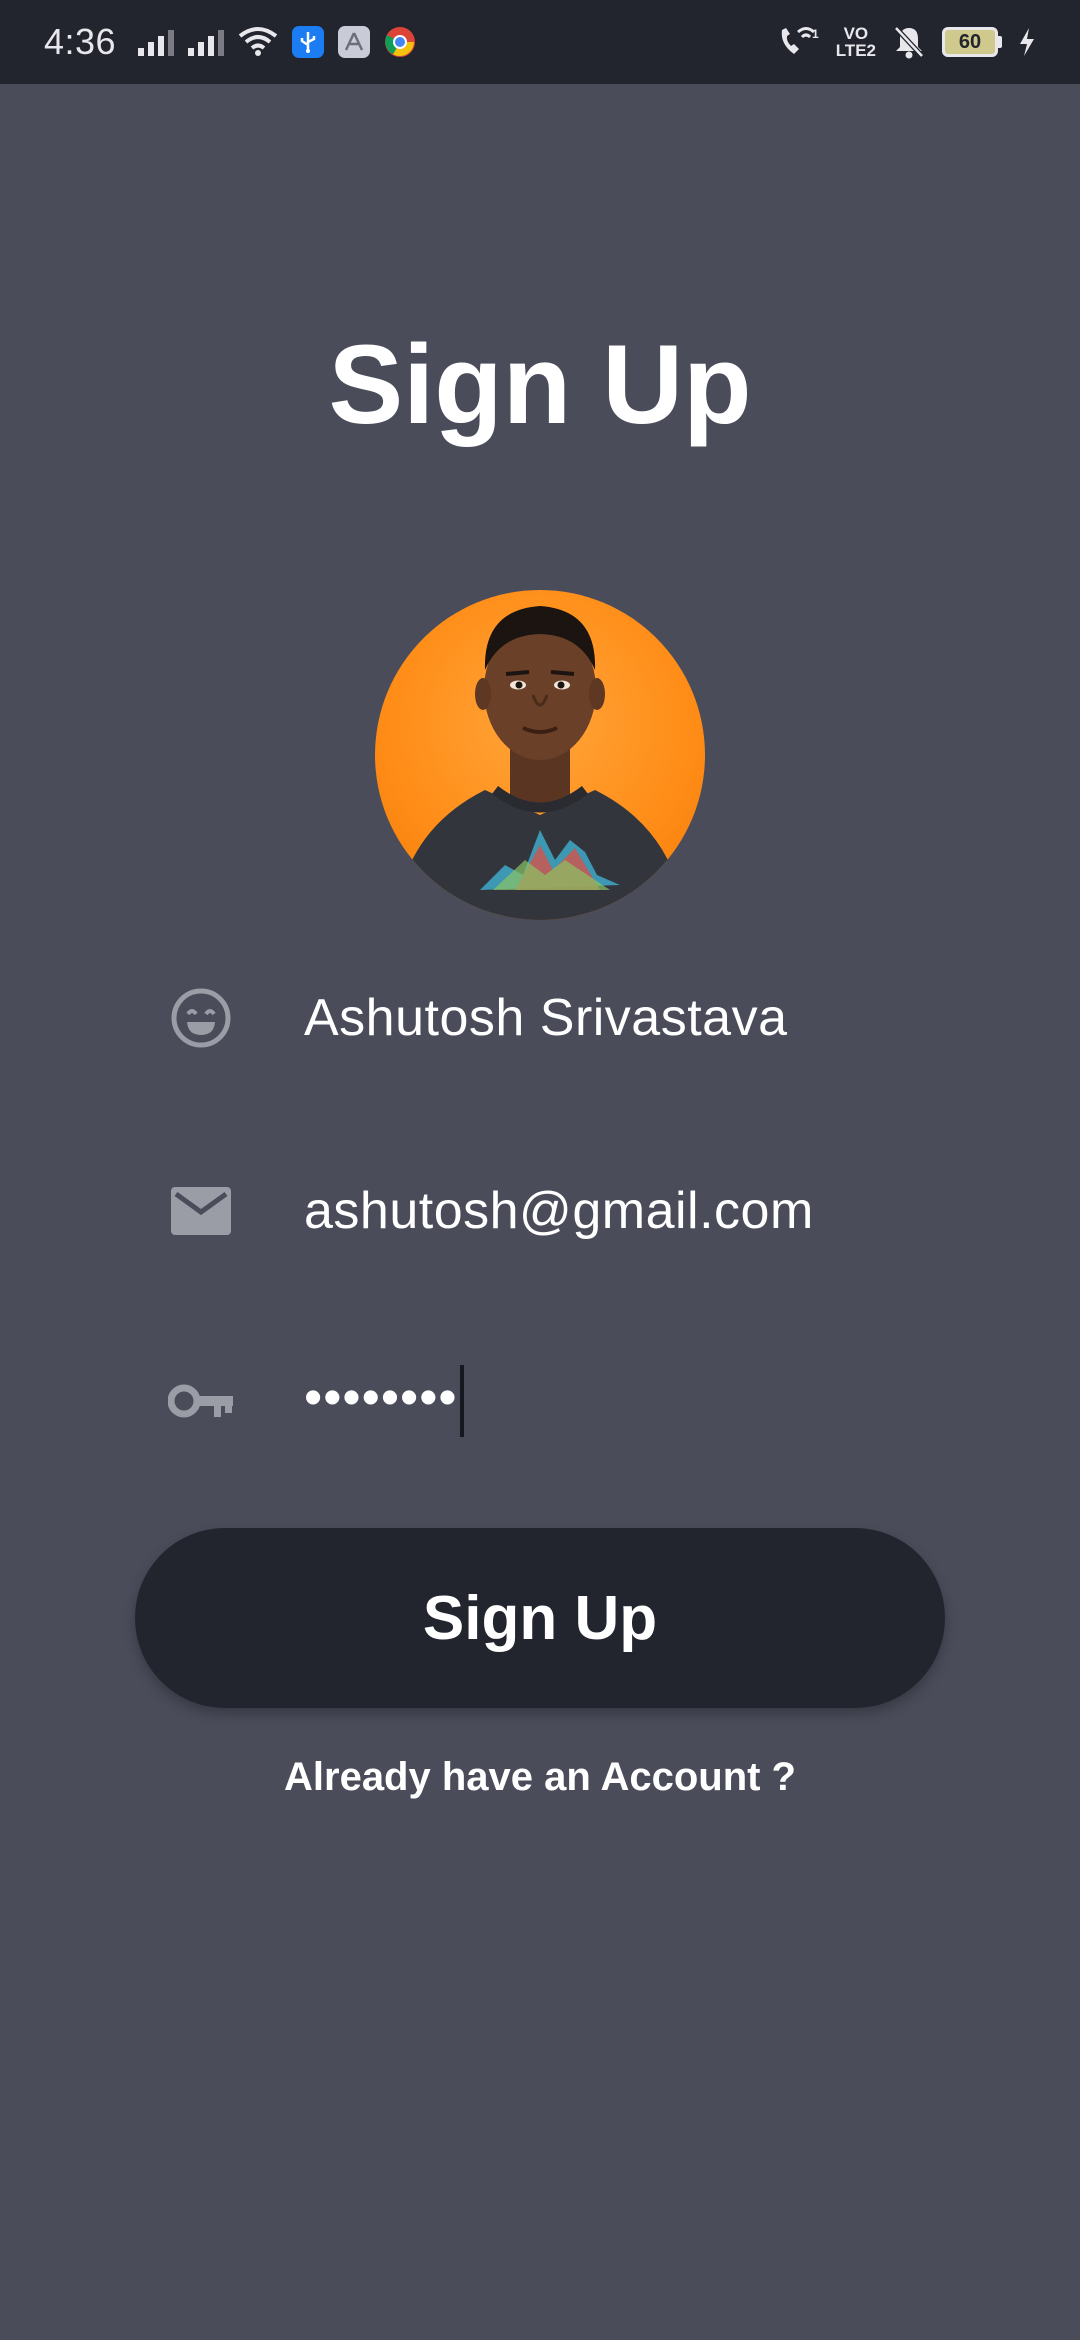 Image resolution: width=1080 pixels, height=2340 pixels. Describe the element at coordinates (540, 1618) in the screenshot. I see `sign-up-button: Sign Up` at that location.